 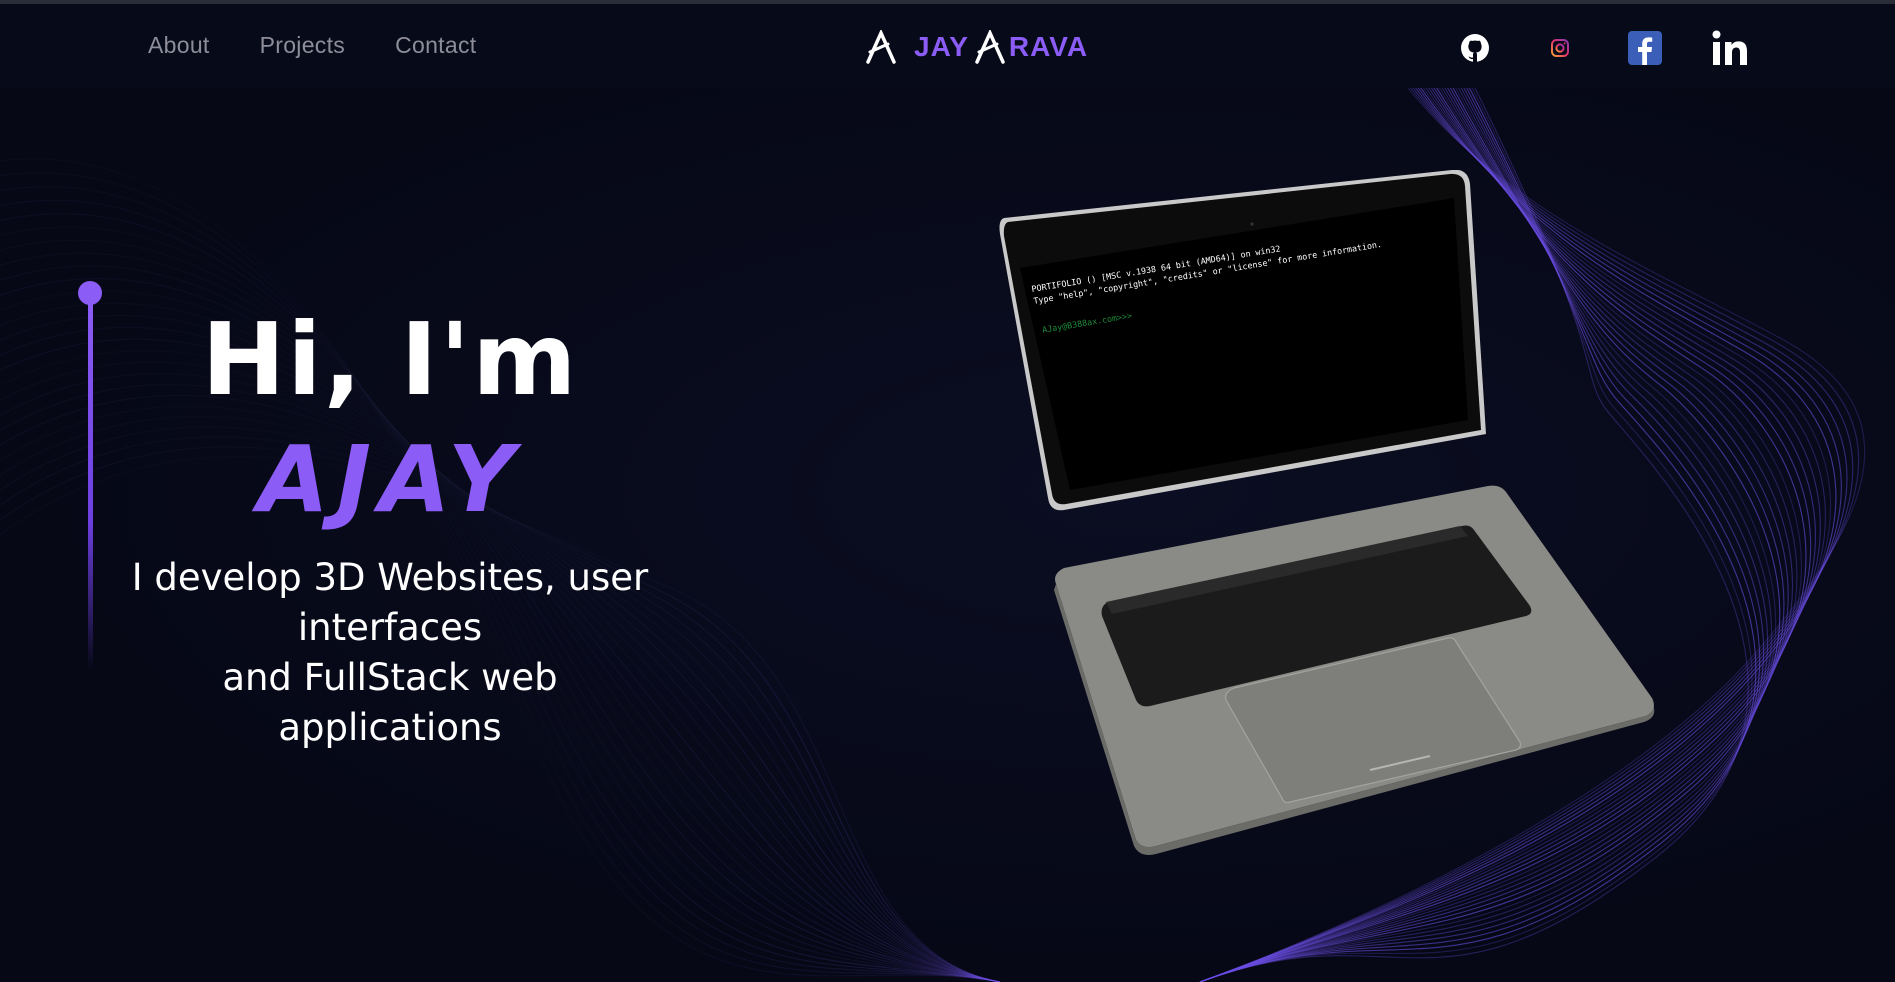 What do you see at coordinates (390, 702) in the screenshot?
I see `hero-description-line-3: and FullStack web applications` at bounding box center [390, 702].